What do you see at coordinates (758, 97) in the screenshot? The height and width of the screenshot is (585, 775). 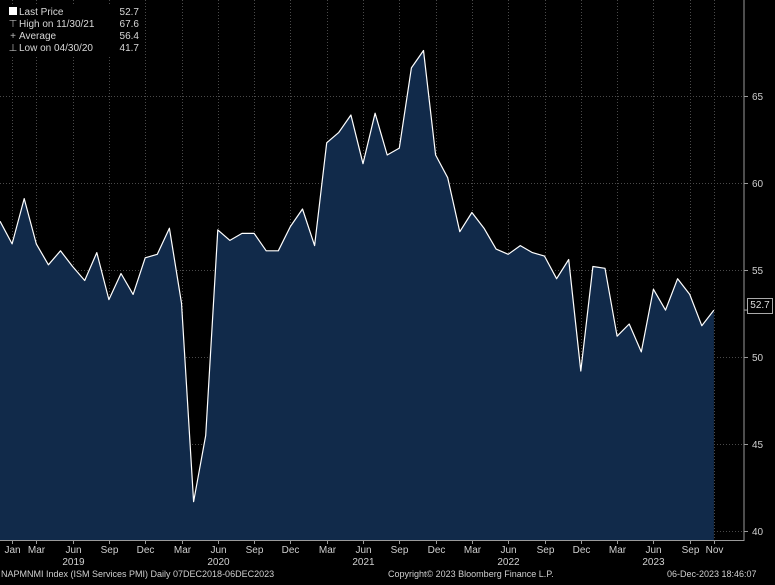 I see `y-tick-label: 65` at bounding box center [758, 97].